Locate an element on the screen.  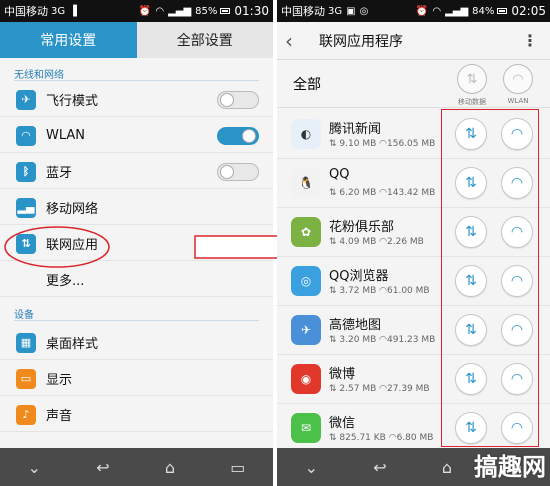
column-wlan-label: WLAN is located at coordinates (518, 101).